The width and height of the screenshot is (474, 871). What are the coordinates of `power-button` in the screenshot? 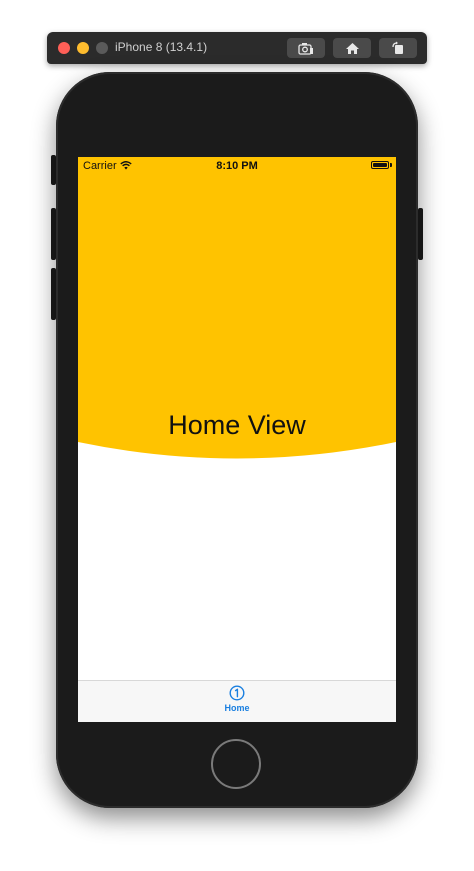 It's located at (420, 234).